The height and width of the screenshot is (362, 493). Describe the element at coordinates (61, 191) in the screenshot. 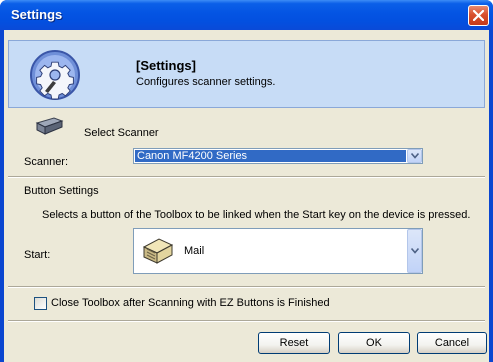

I see `button-settings-heading: Button Settings` at that location.